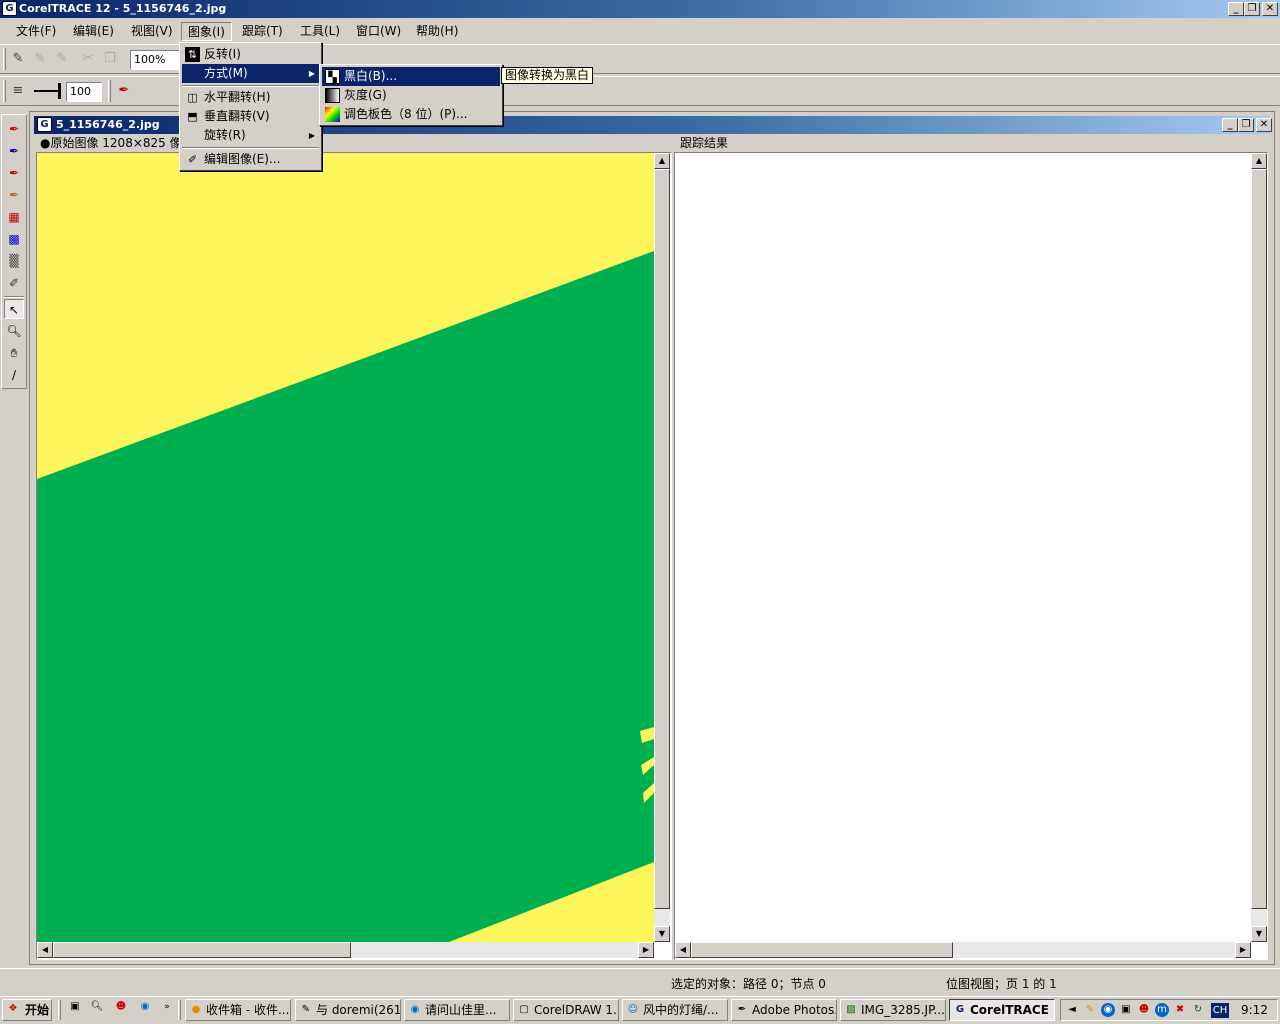 The image size is (1280, 1024). What do you see at coordinates (59, 1010) in the screenshot?
I see `taskbar-separator` at bounding box center [59, 1010].